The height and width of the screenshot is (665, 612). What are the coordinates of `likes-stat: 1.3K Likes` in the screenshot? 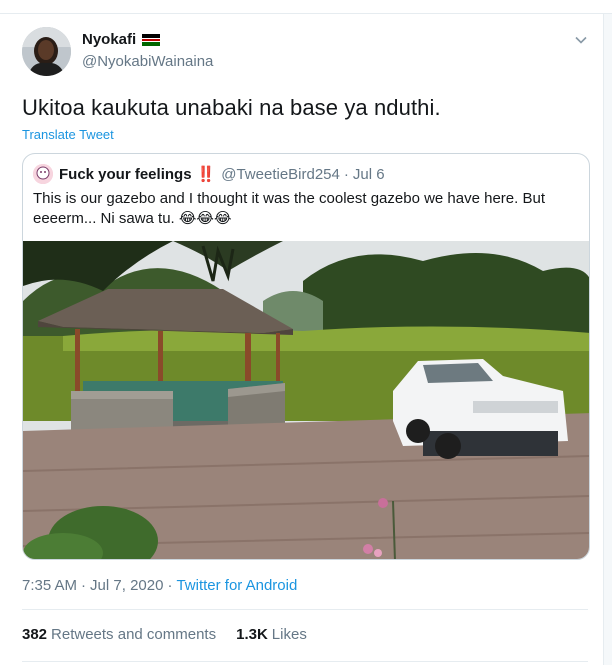 It's located at (271, 634).